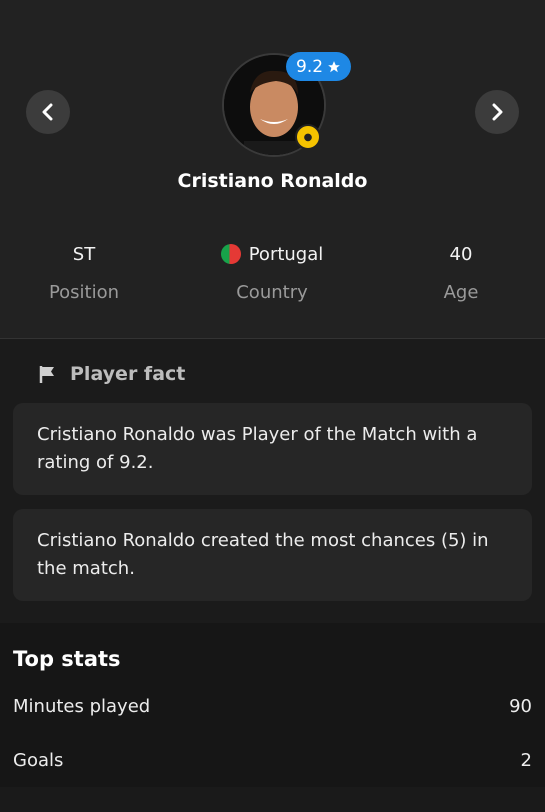 The height and width of the screenshot is (812, 545). I want to click on age-info: 40 Age, so click(458, 272).